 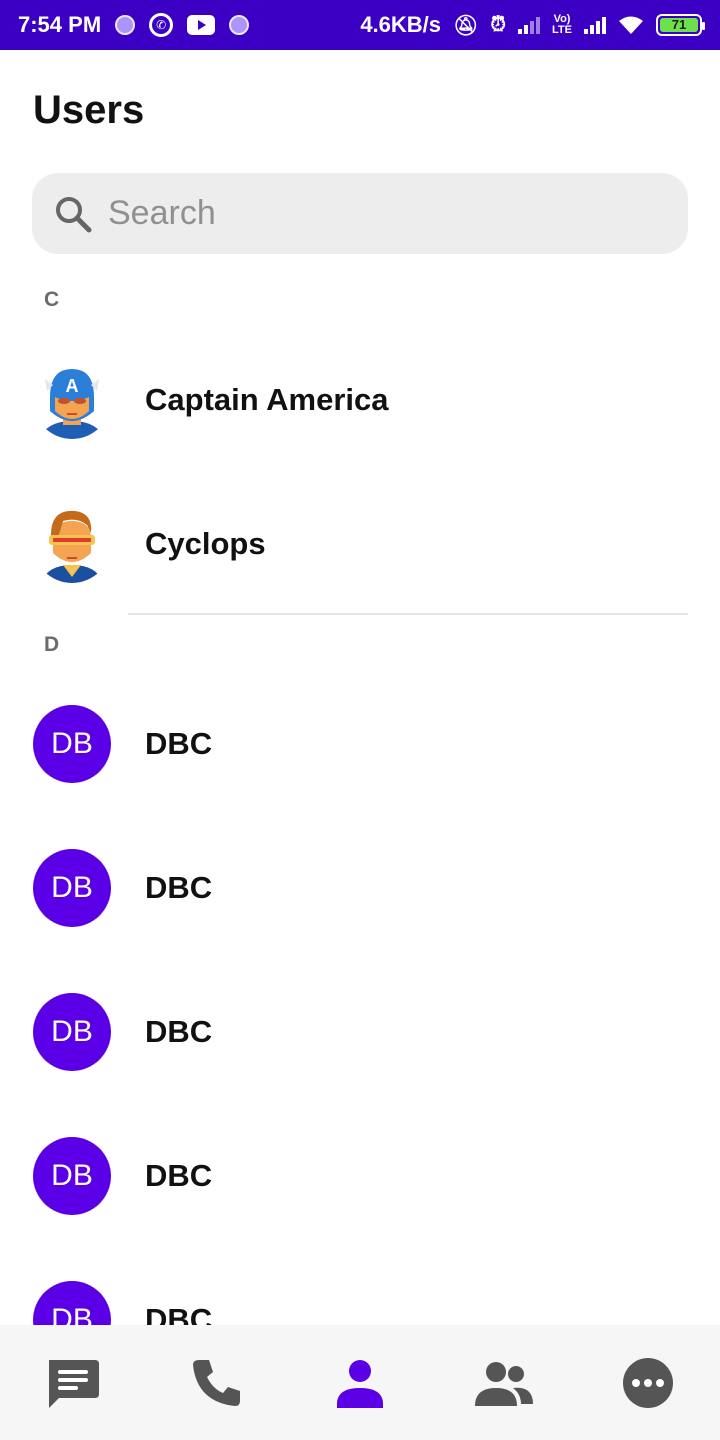 What do you see at coordinates (74, 214) in the screenshot?
I see `search-icon` at bounding box center [74, 214].